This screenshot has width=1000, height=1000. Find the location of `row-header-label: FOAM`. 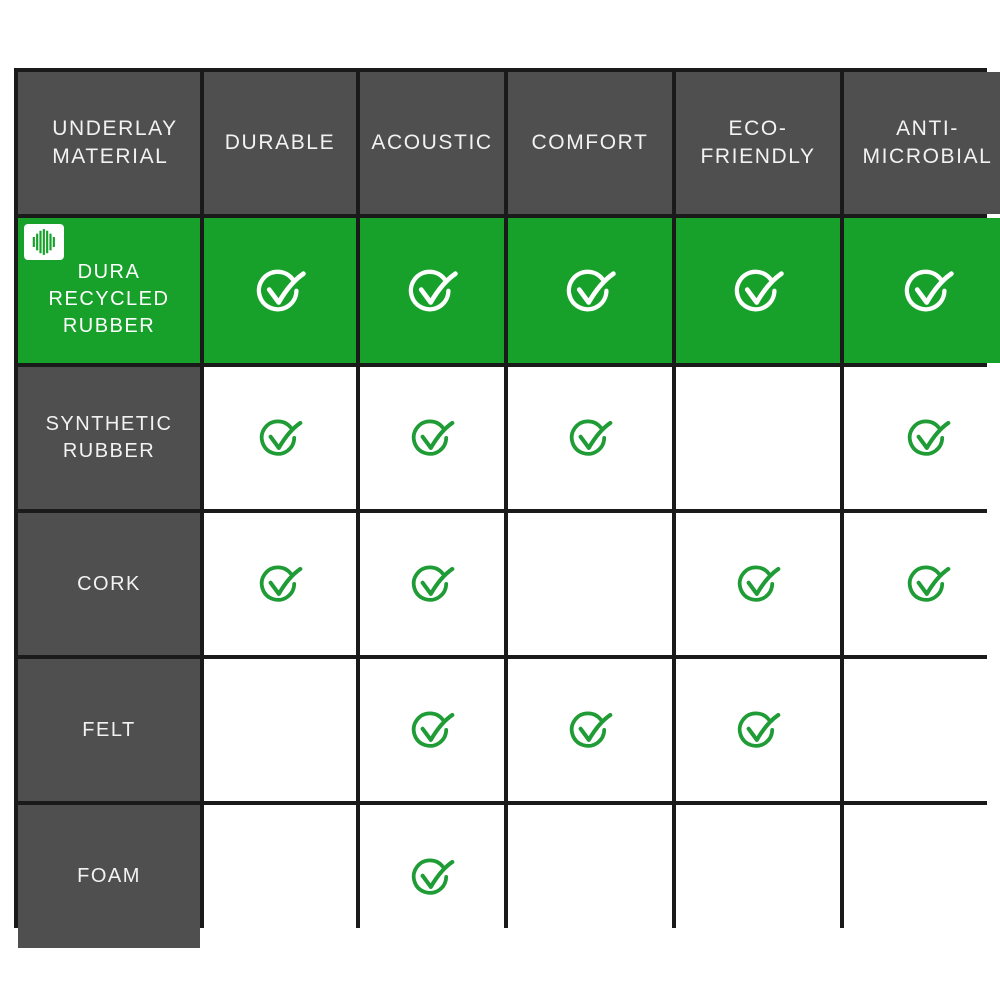

row-header-label: FOAM is located at coordinates (109, 876).